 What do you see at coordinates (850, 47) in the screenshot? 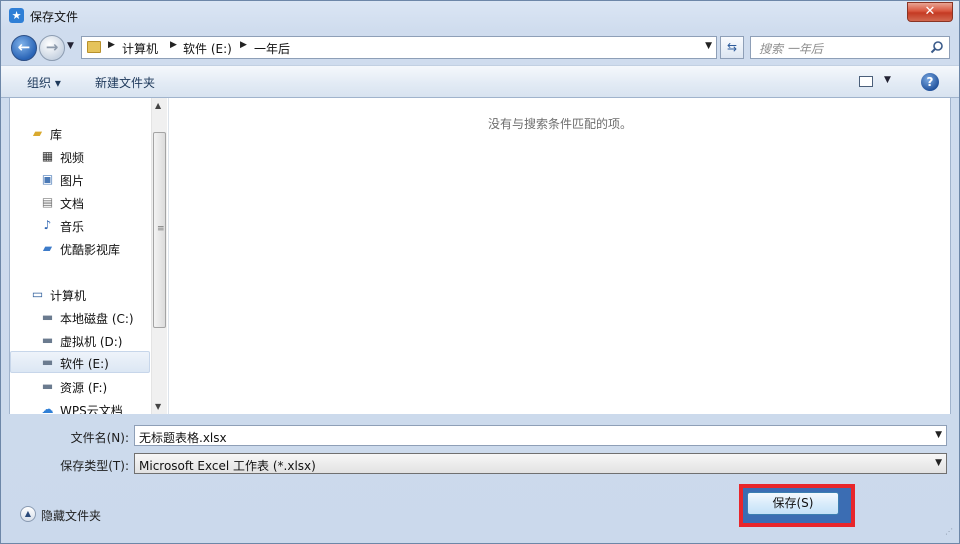
I see `search-input: 搜索 一年后` at bounding box center [850, 47].